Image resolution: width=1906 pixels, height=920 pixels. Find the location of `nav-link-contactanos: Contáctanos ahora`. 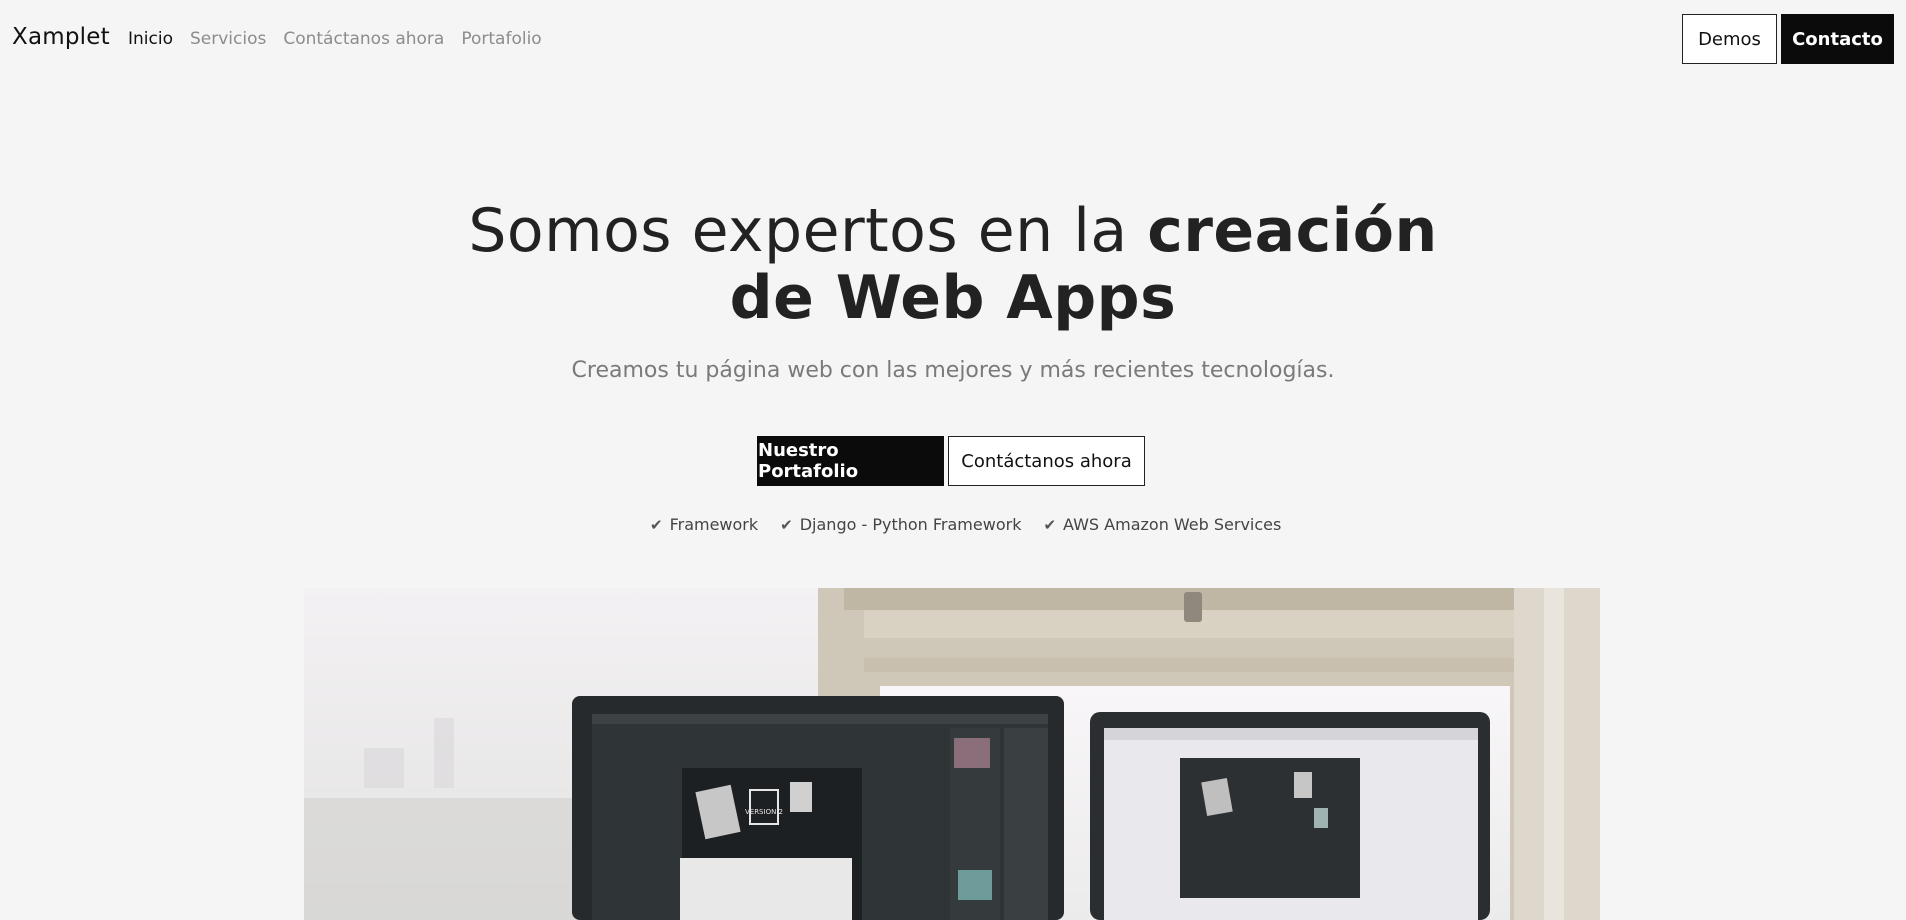

nav-link-contactanos: Contáctanos ahora is located at coordinates (363, 39).